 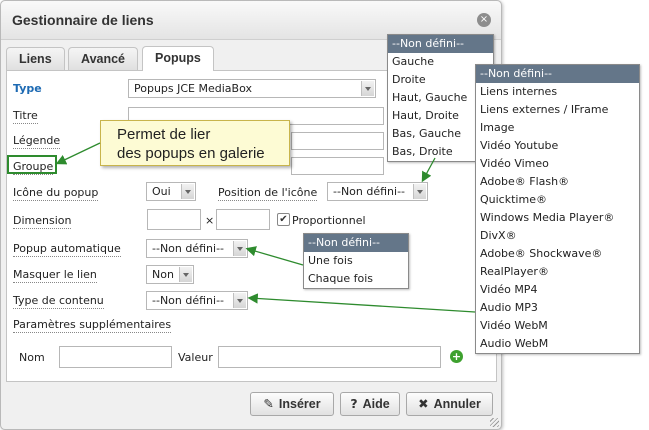 What do you see at coordinates (268, 403) in the screenshot?
I see `pencil-icon: ✎` at bounding box center [268, 403].